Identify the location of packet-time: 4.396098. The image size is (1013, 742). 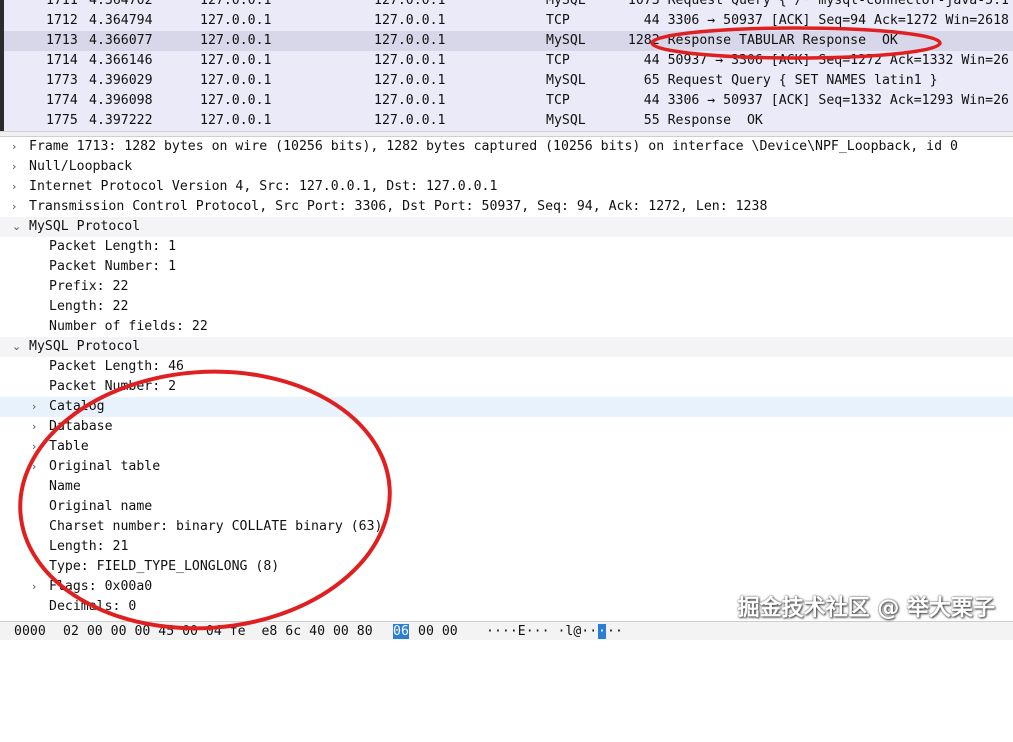
(121, 100).